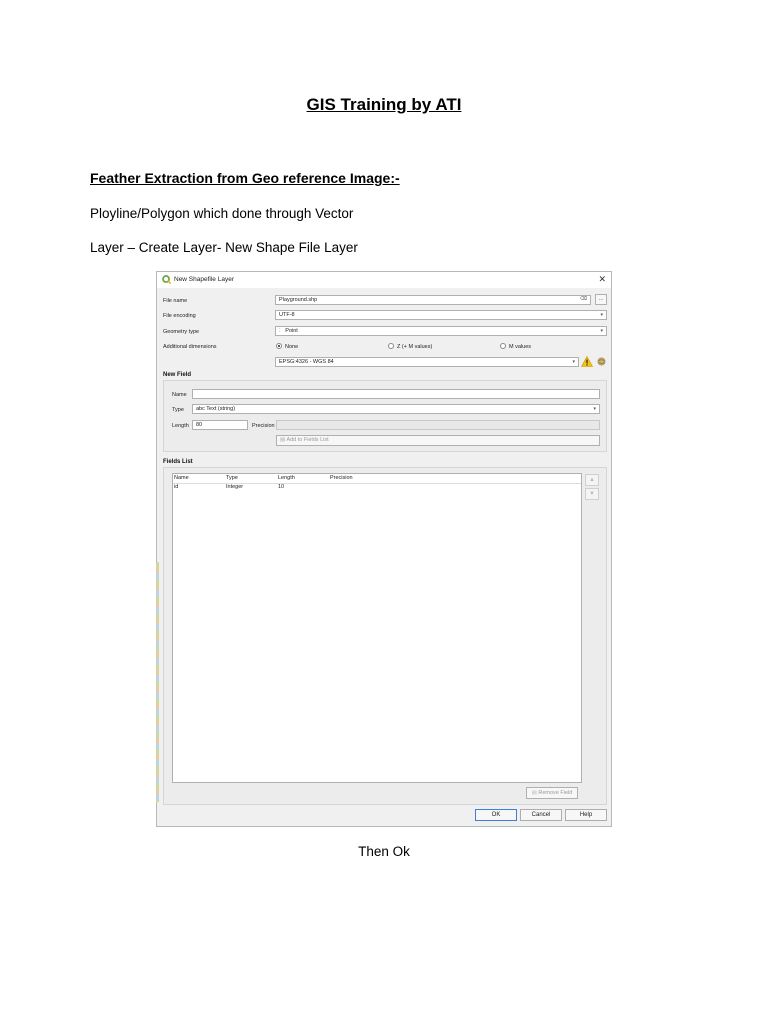 Image resolution: width=768 pixels, height=1024 pixels. What do you see at coordinates (157, 682) in the screenshot?
I see `background-map-strip` at bounding box center [157, 682].